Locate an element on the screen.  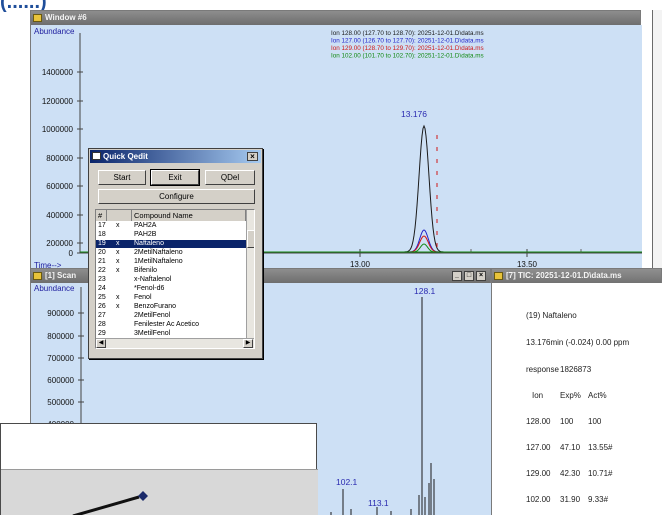
scroll-right-icon: ▶ is located at coordinates (248, 343).